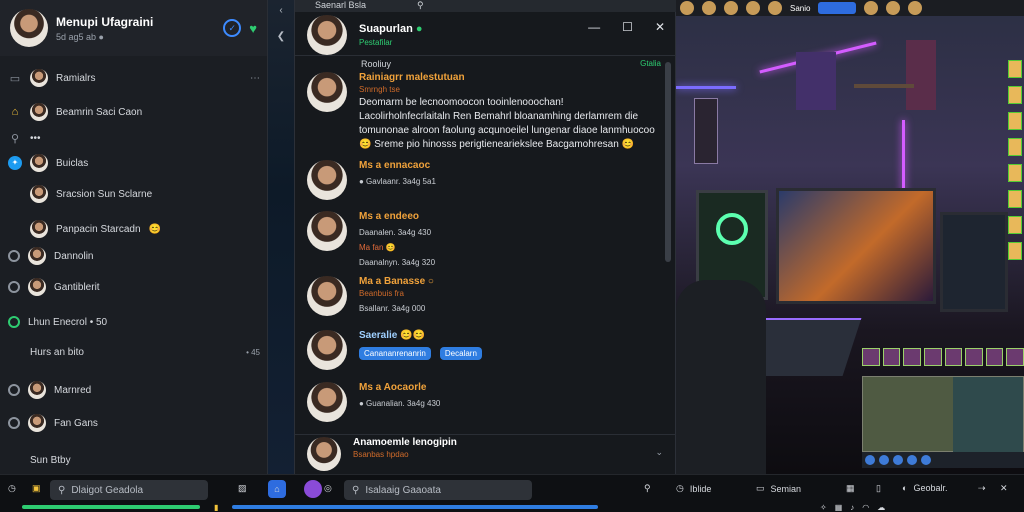 Image resolution: width=1024 pixels, height=512 pixels. What do you see at coordinates (281, 10) in the screenshot?
I see `back-icon: ‹` at bounding box center [281, 10].